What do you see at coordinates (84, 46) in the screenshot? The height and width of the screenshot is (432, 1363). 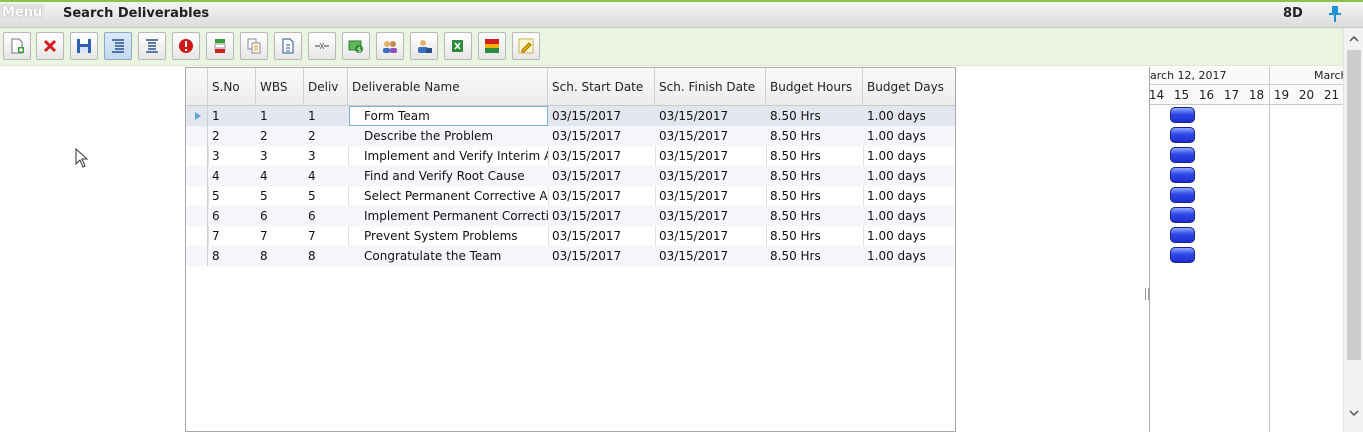 I see `save-button` at bounding box center [84, 46].